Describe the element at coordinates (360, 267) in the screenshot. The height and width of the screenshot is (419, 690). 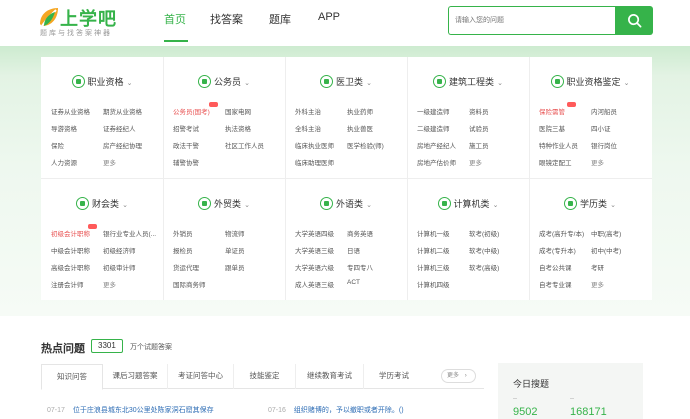
I see `category-link: 专四专八` at that location.